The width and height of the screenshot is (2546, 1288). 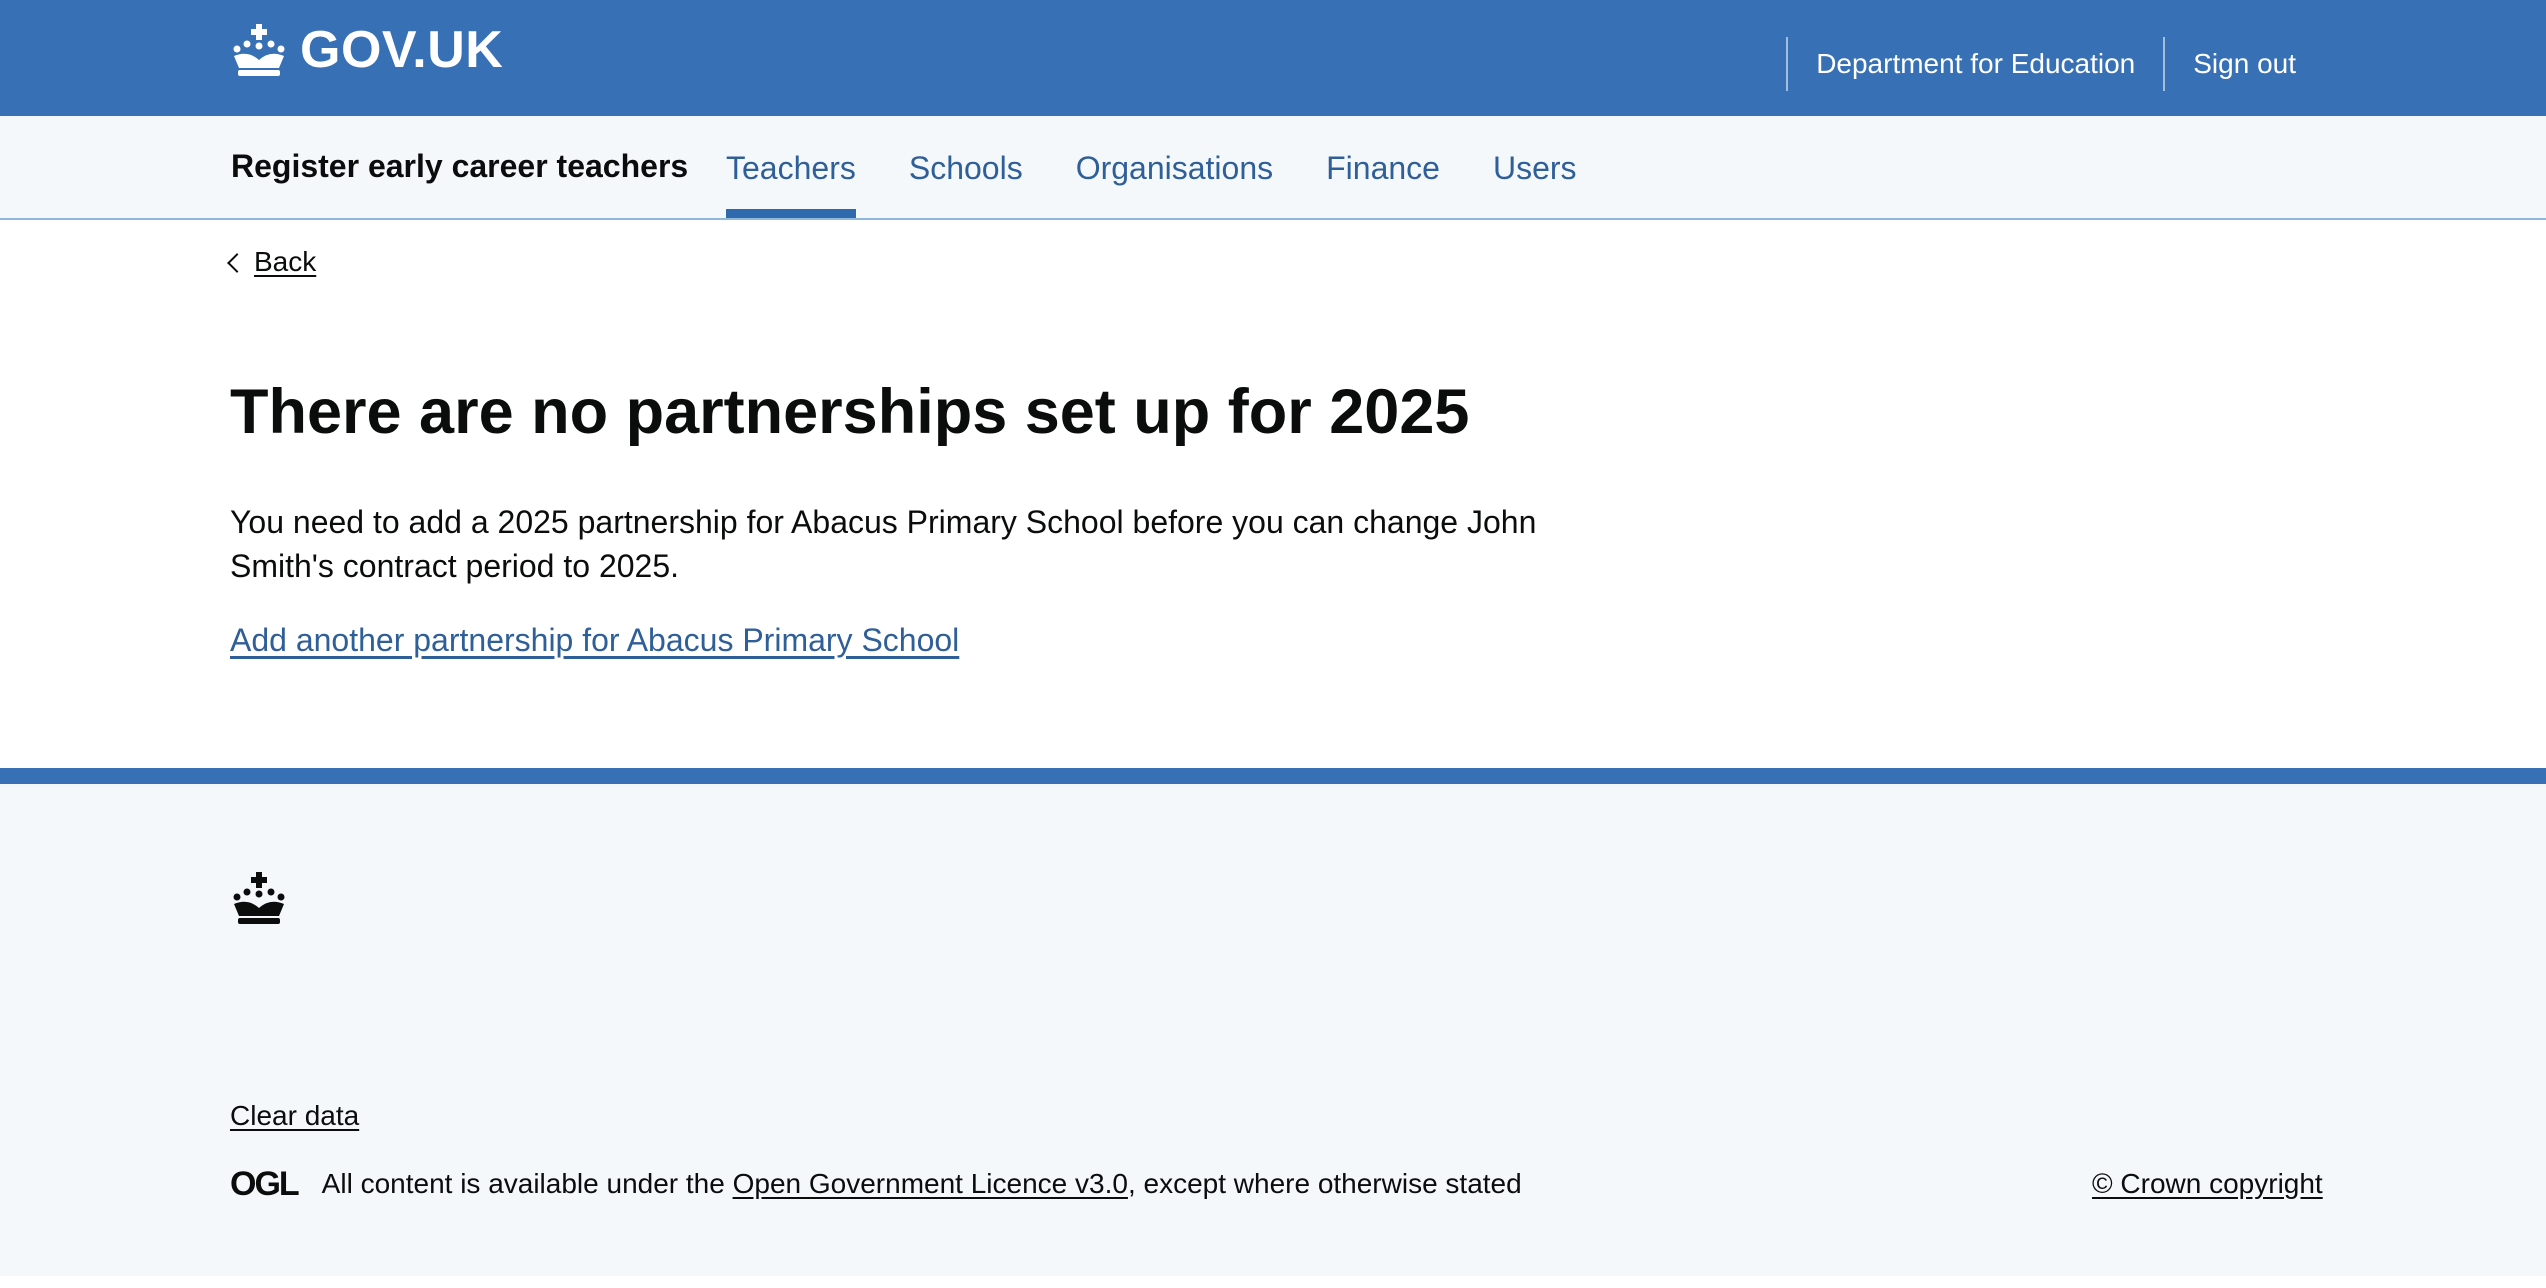 I want to click on header-navigation: Department for Education Sign out, so click(x=2166, y=64).